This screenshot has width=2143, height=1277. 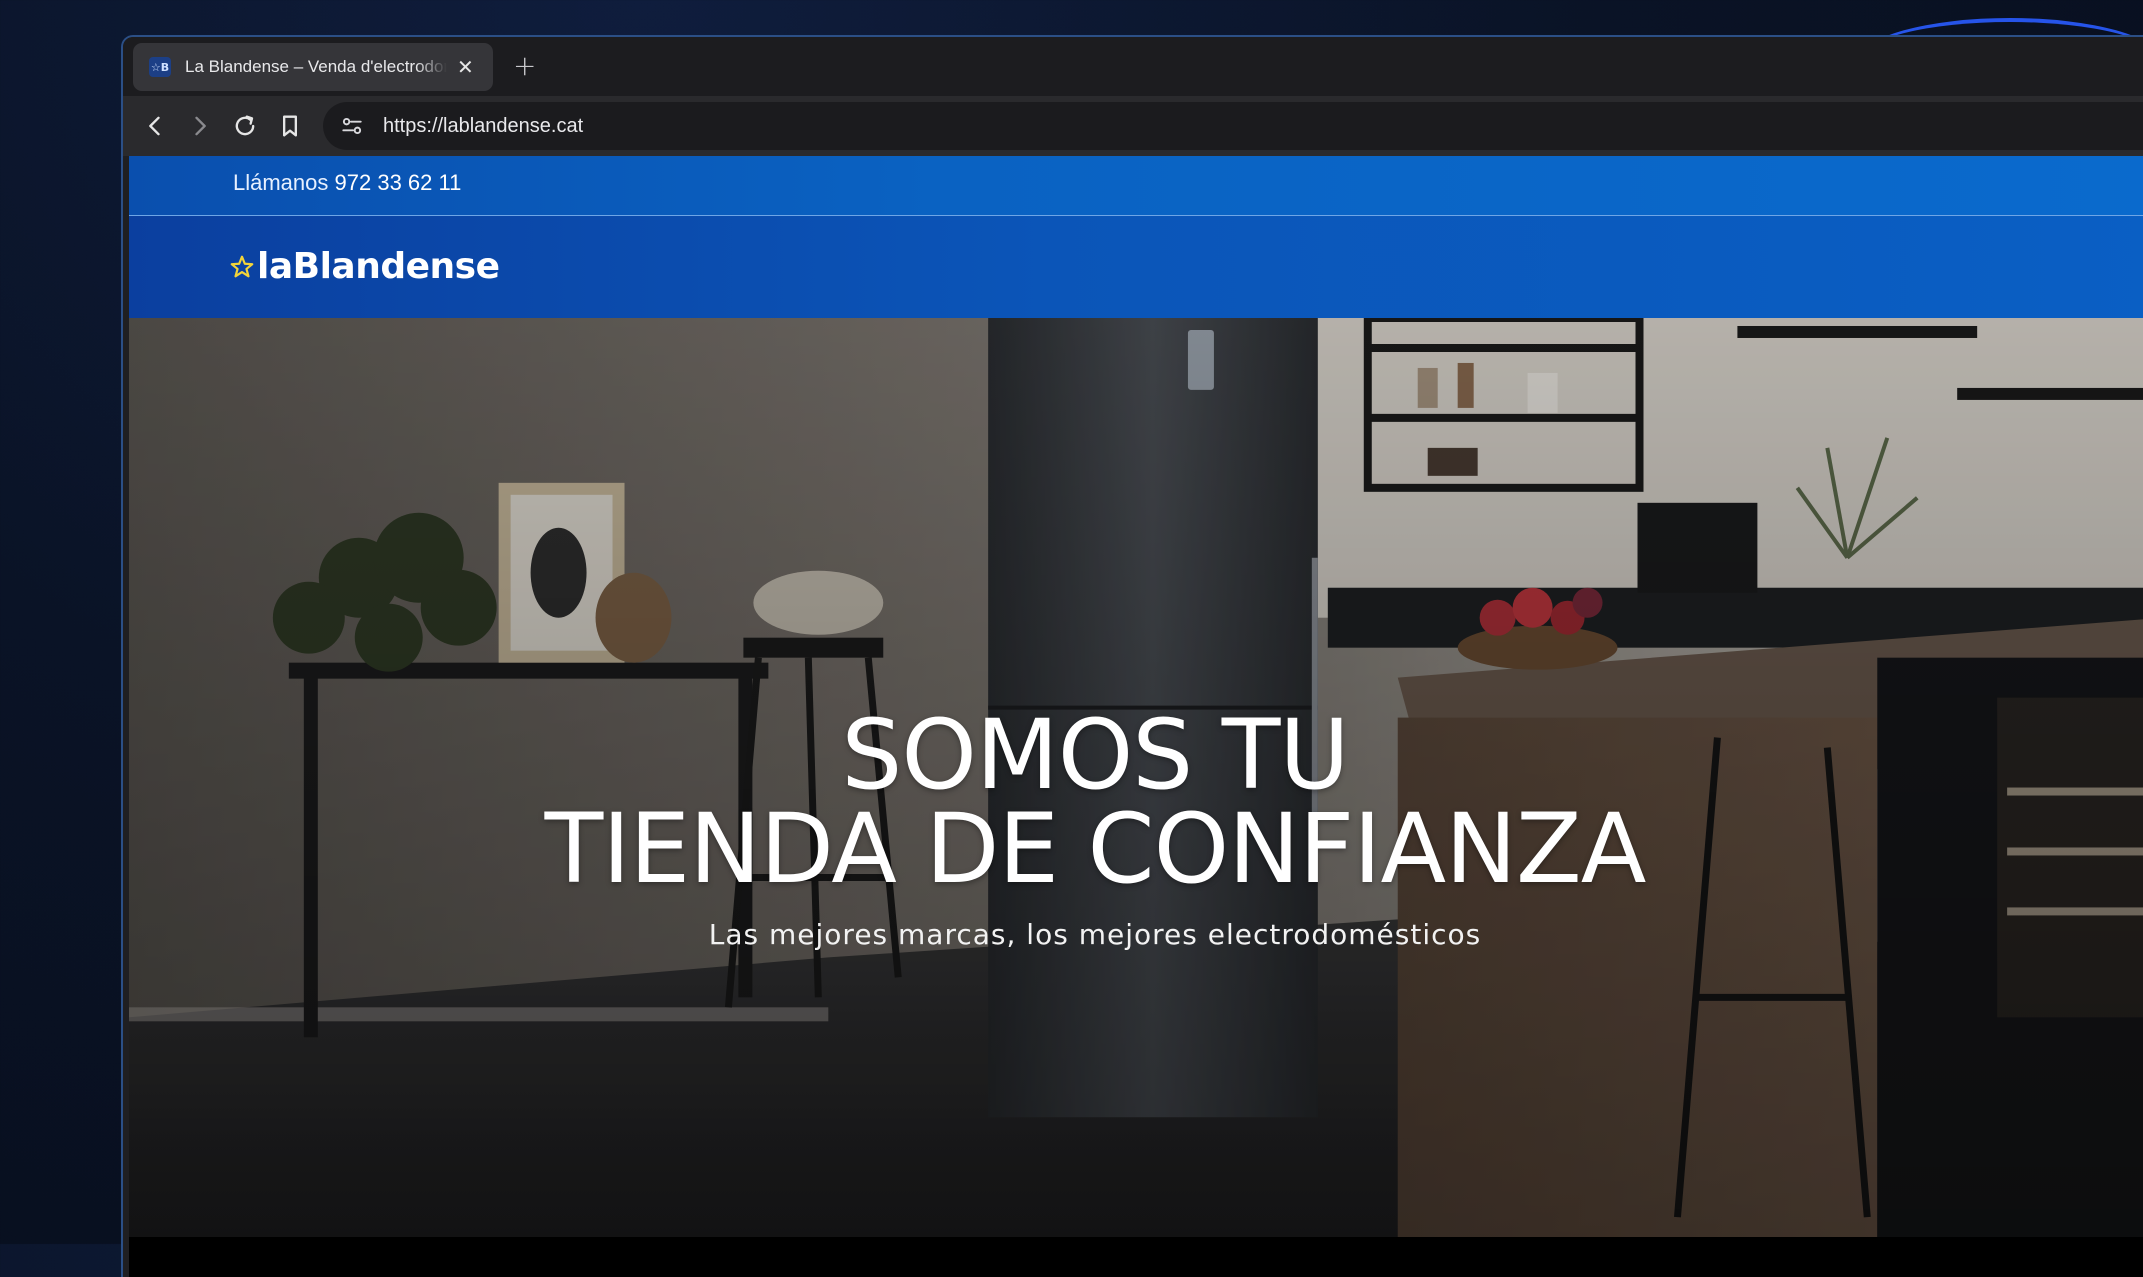 What do you see at coordinates (281, 182) in the screenshot?
I see `call-label: Llámanos` at bounding box center [281, 182].